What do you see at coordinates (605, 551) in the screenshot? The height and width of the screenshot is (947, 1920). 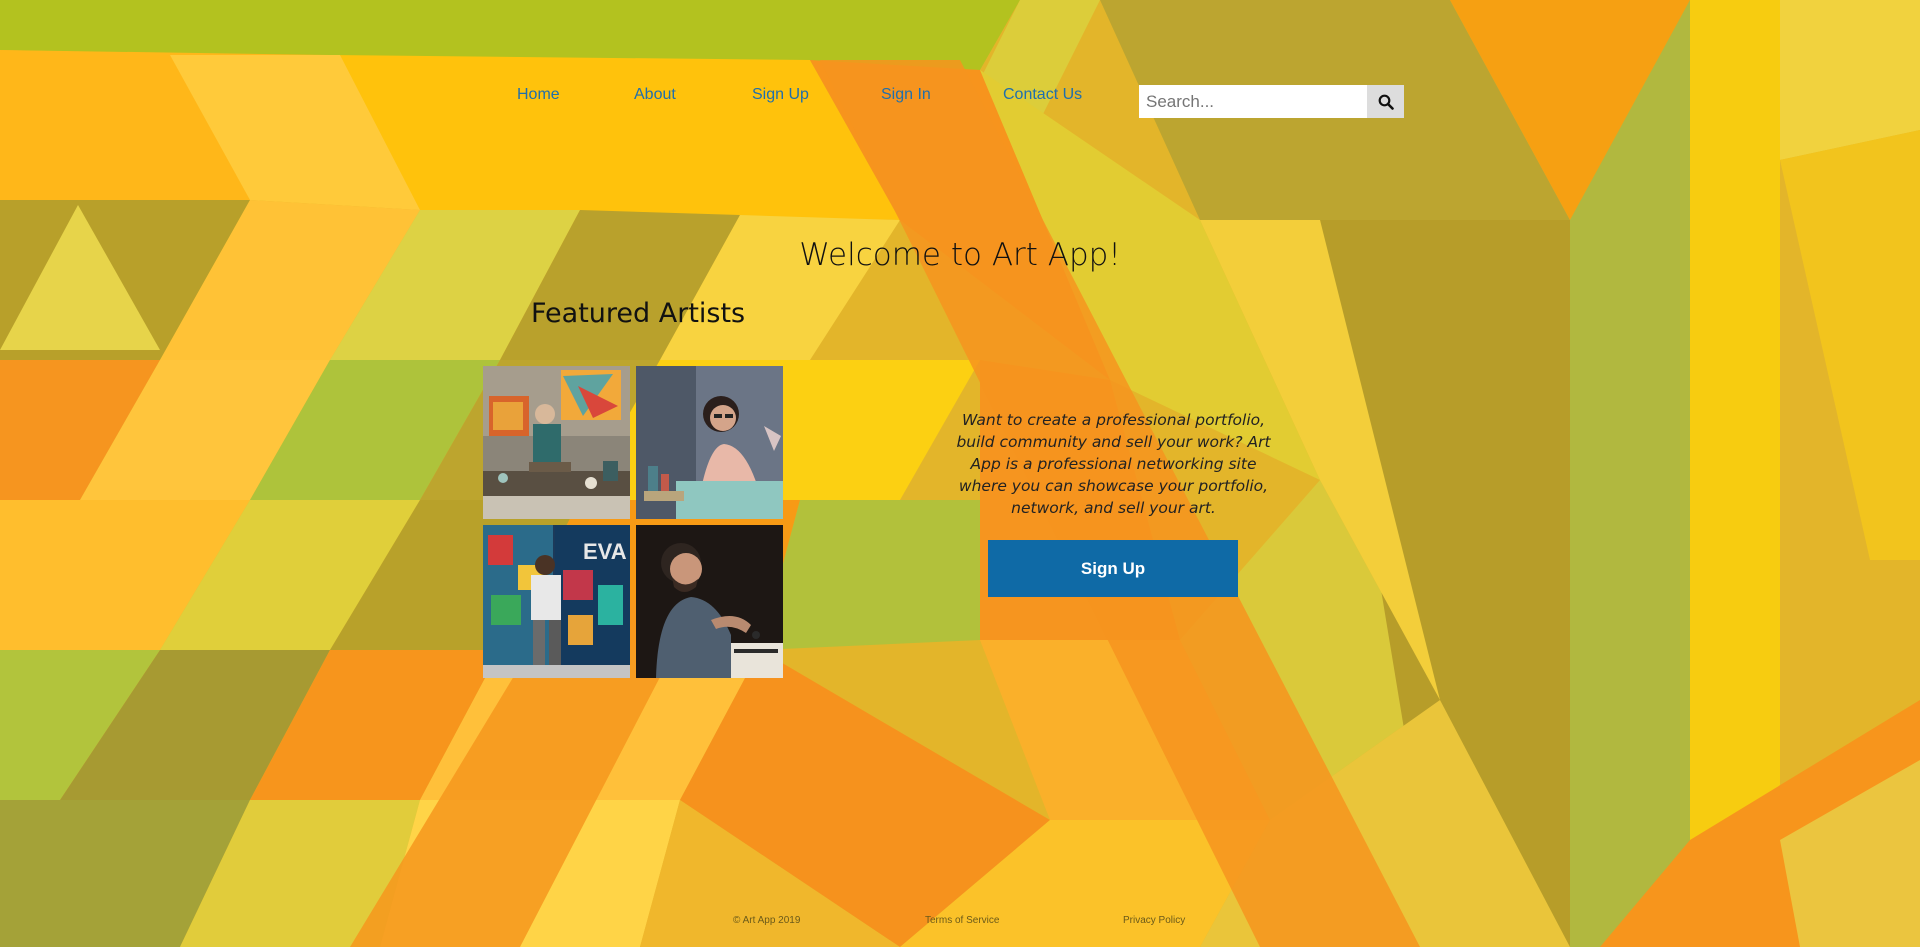 I see `svg-text: EVA` at bounding box center [605, 551].